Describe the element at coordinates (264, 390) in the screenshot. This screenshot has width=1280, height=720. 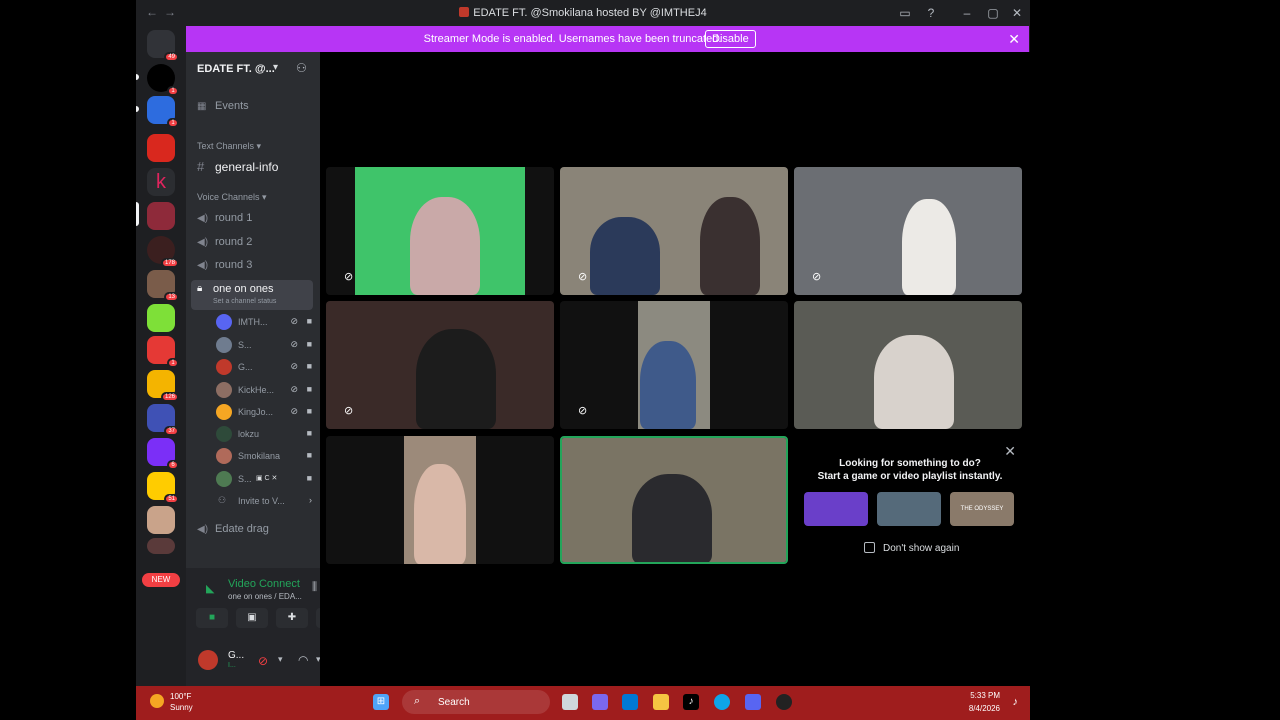
I see `voice-user: KickHe... ⊘ ■` at that location.